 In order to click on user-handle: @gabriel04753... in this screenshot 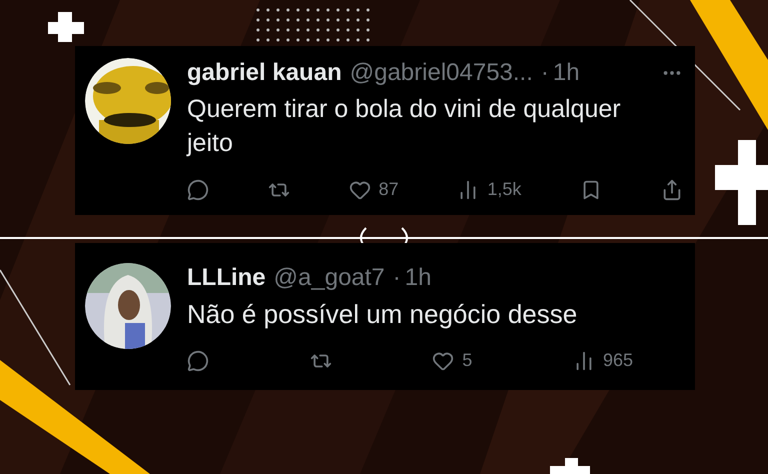, I will do `click(441, 73)`.